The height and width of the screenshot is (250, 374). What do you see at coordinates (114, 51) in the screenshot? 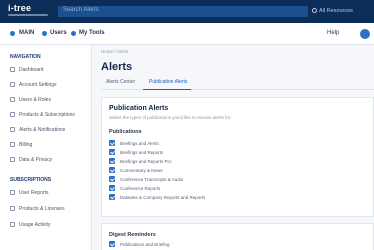
I see `breadcrumb: Home / Alerts` at bounding box center [114, 51].